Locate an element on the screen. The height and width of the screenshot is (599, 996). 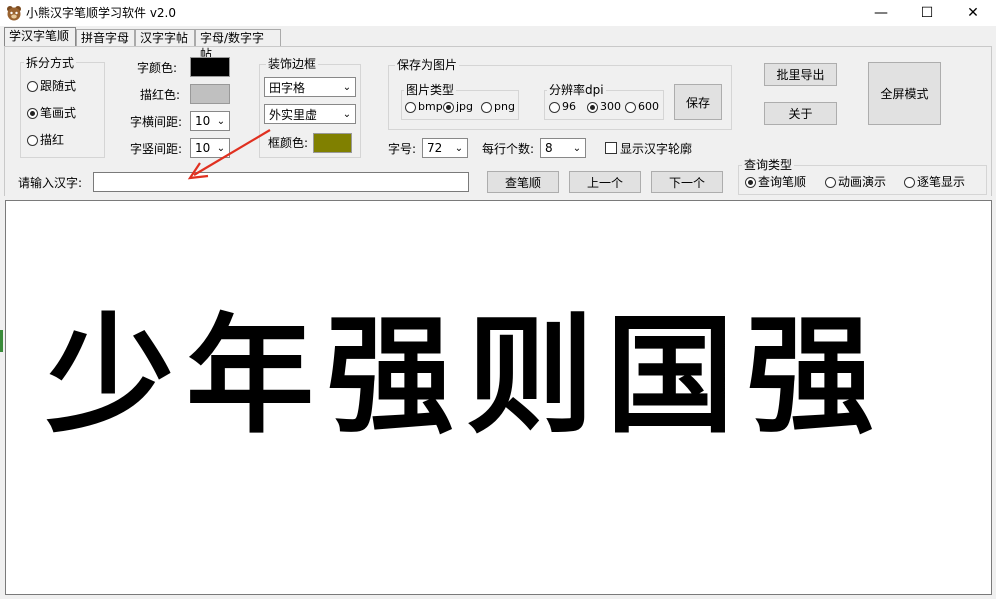
query-type-legend: 查询类型 is located at coordinates (768, 165).